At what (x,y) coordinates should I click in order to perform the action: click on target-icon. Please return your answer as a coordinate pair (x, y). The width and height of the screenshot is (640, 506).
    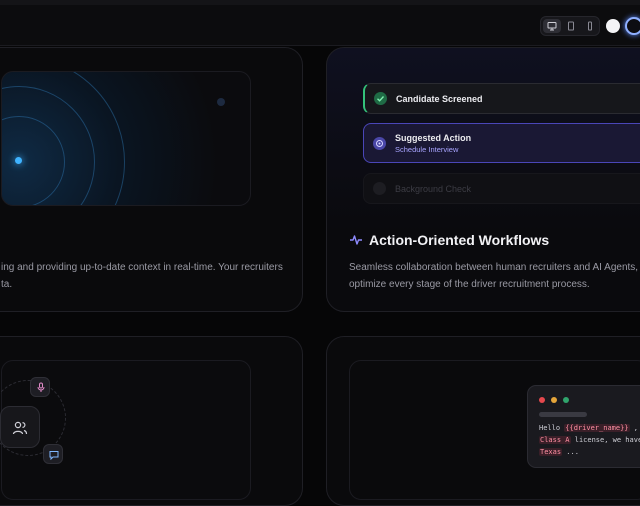
    Looking at the image, I should click on (379, 143).